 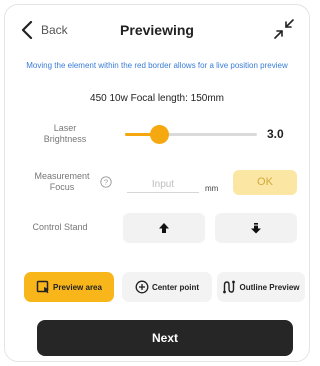 I want to click on control-stand-label: Control Stand, so click(x=60, y=227).